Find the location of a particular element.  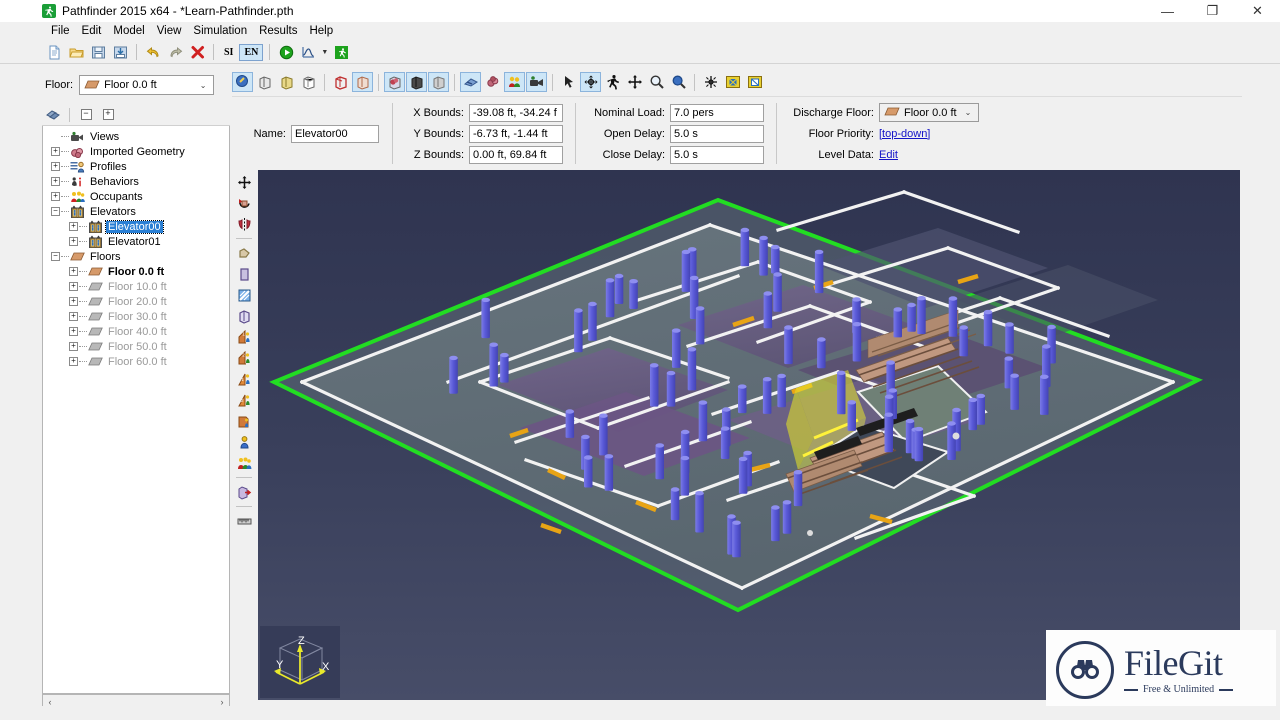

menu-edit: Edit is located at coordinates (92, 31).